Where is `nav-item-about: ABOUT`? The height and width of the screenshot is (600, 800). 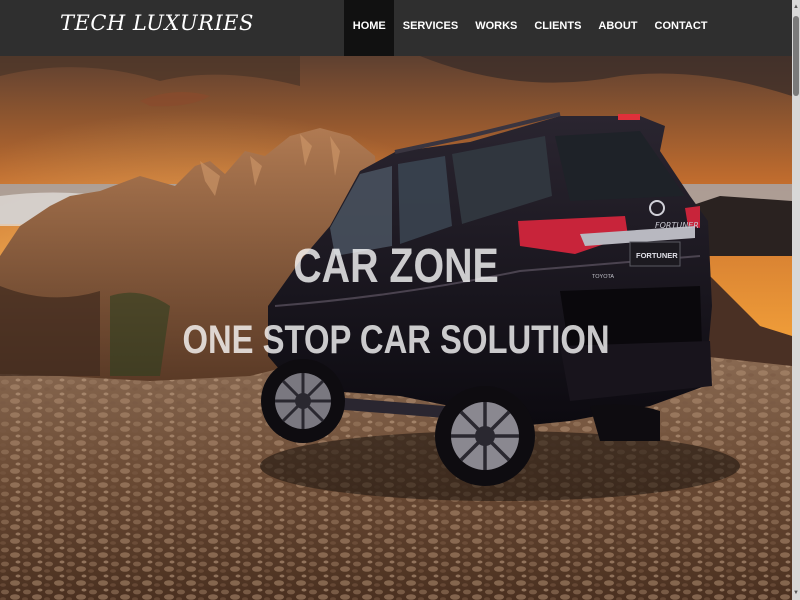
nav-item-about: ABOUT is located at coordinates (618, 28).